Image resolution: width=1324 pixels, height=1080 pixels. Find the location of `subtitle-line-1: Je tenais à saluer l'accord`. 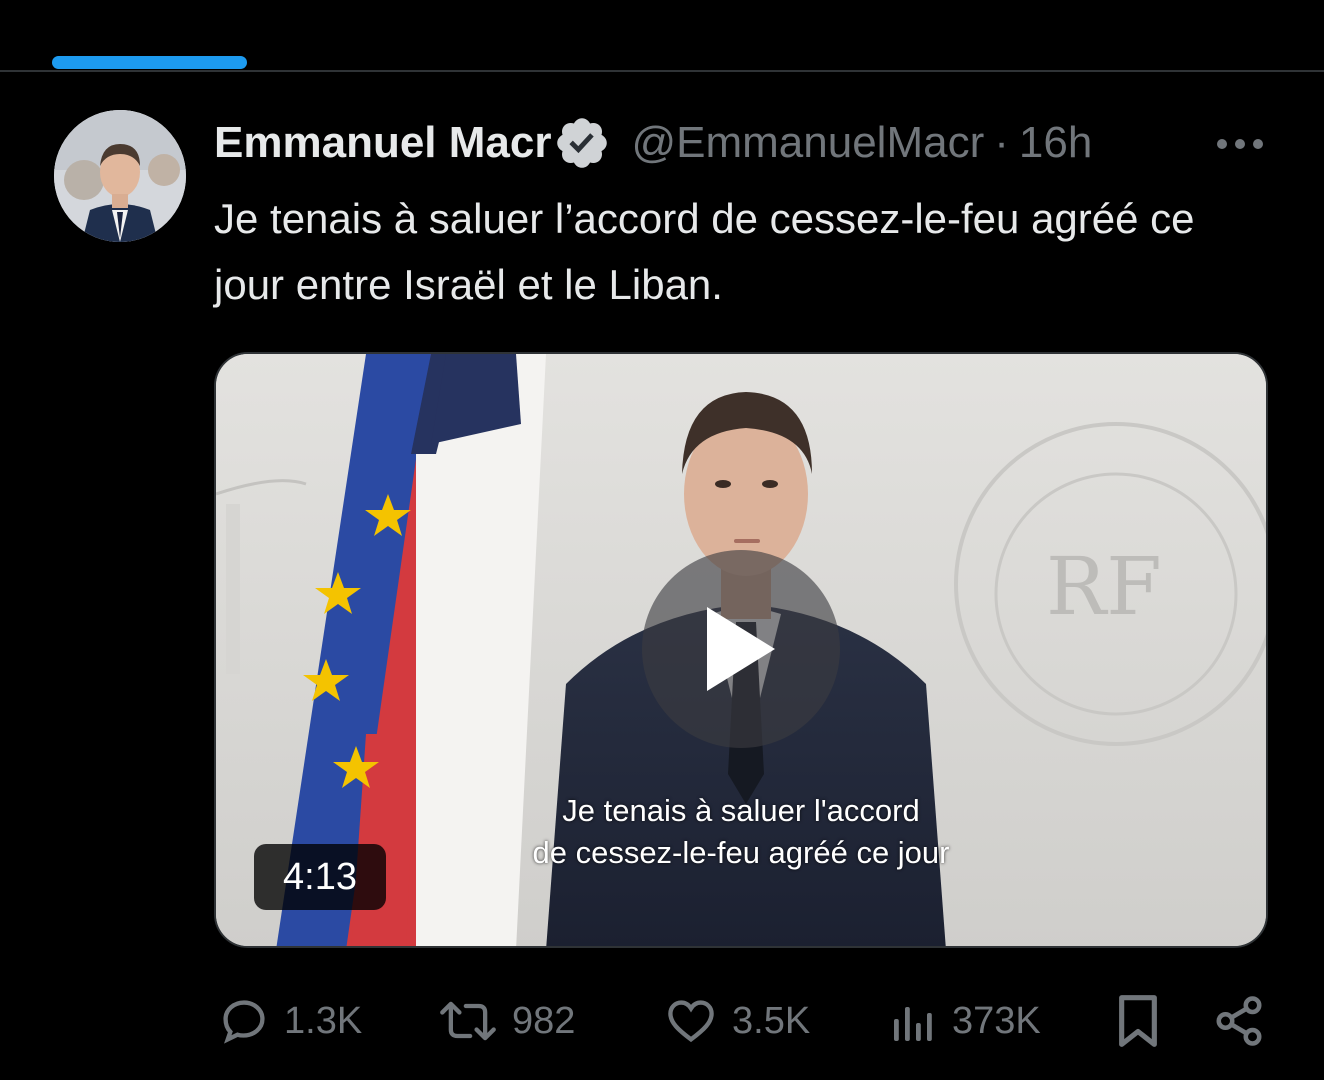

subtitle-line-1: Je tenais à saluer l'accord is located at coordinates (741, 810).